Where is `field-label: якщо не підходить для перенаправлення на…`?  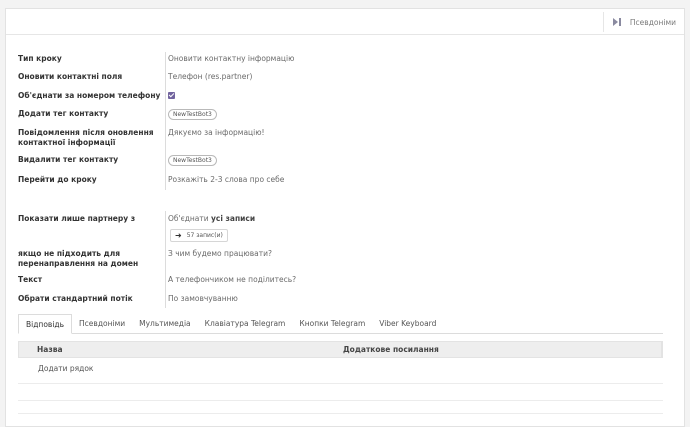 field-label: якщо не підходить для перенаправлення на… is located at coordinates (78, 258).